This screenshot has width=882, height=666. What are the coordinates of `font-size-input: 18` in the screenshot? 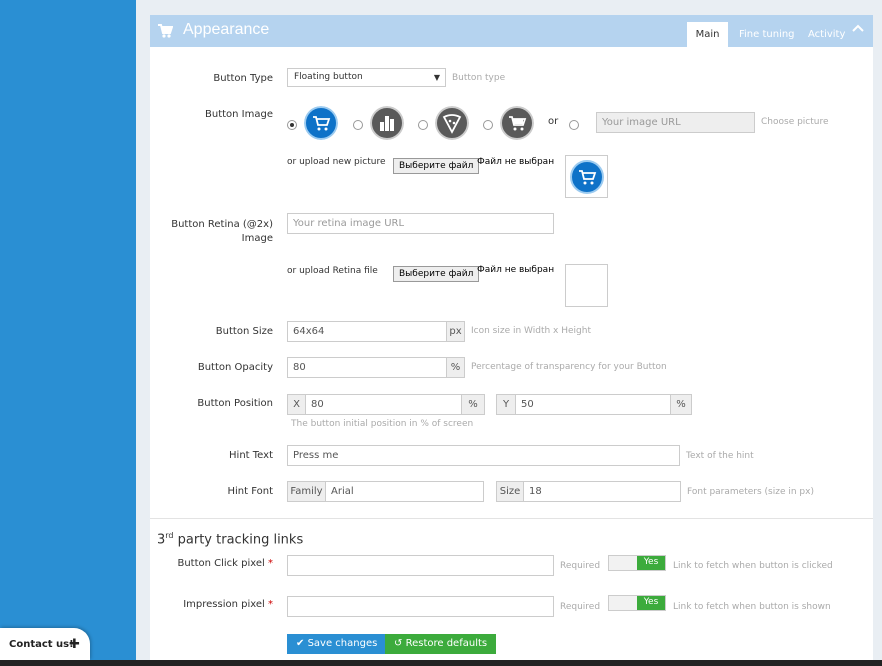 It's located at (602, 491).